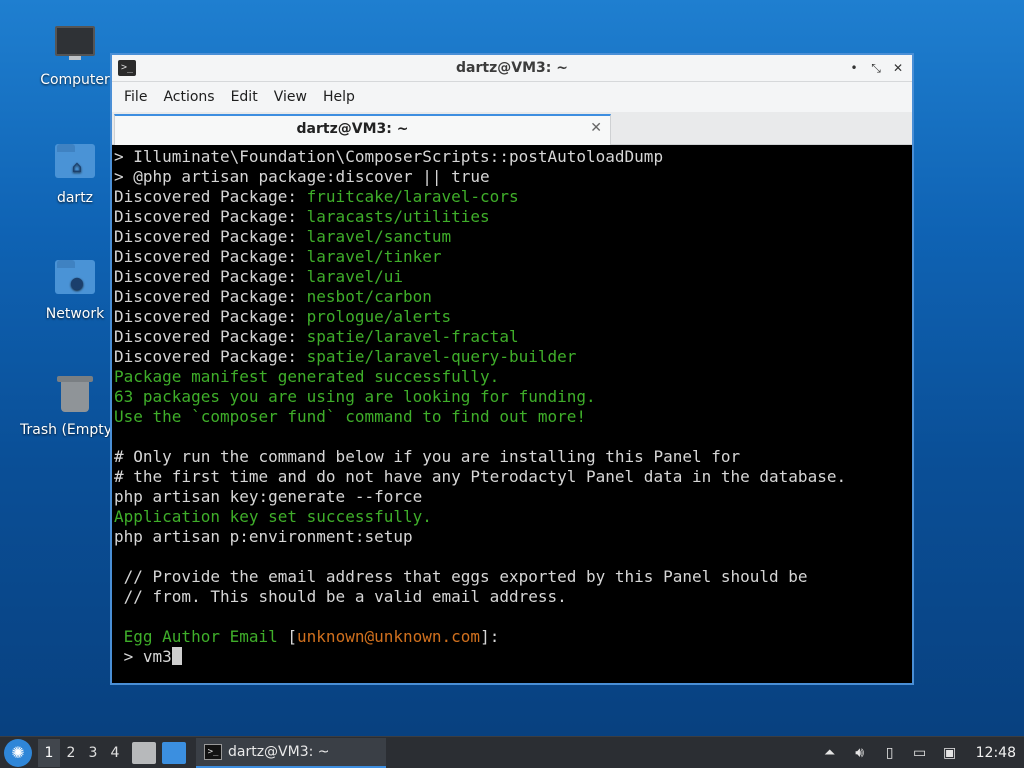  I want to click on terminal-line: php artisan p:environment:setup, so click(513, 537).